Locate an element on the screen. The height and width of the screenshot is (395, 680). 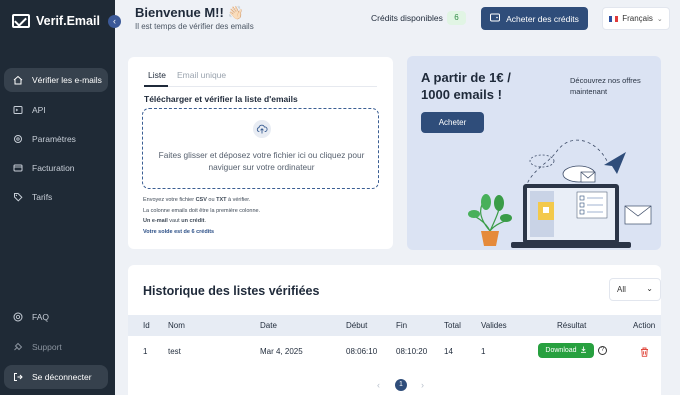
french-flag-icon is located at coordinates (614, 18).